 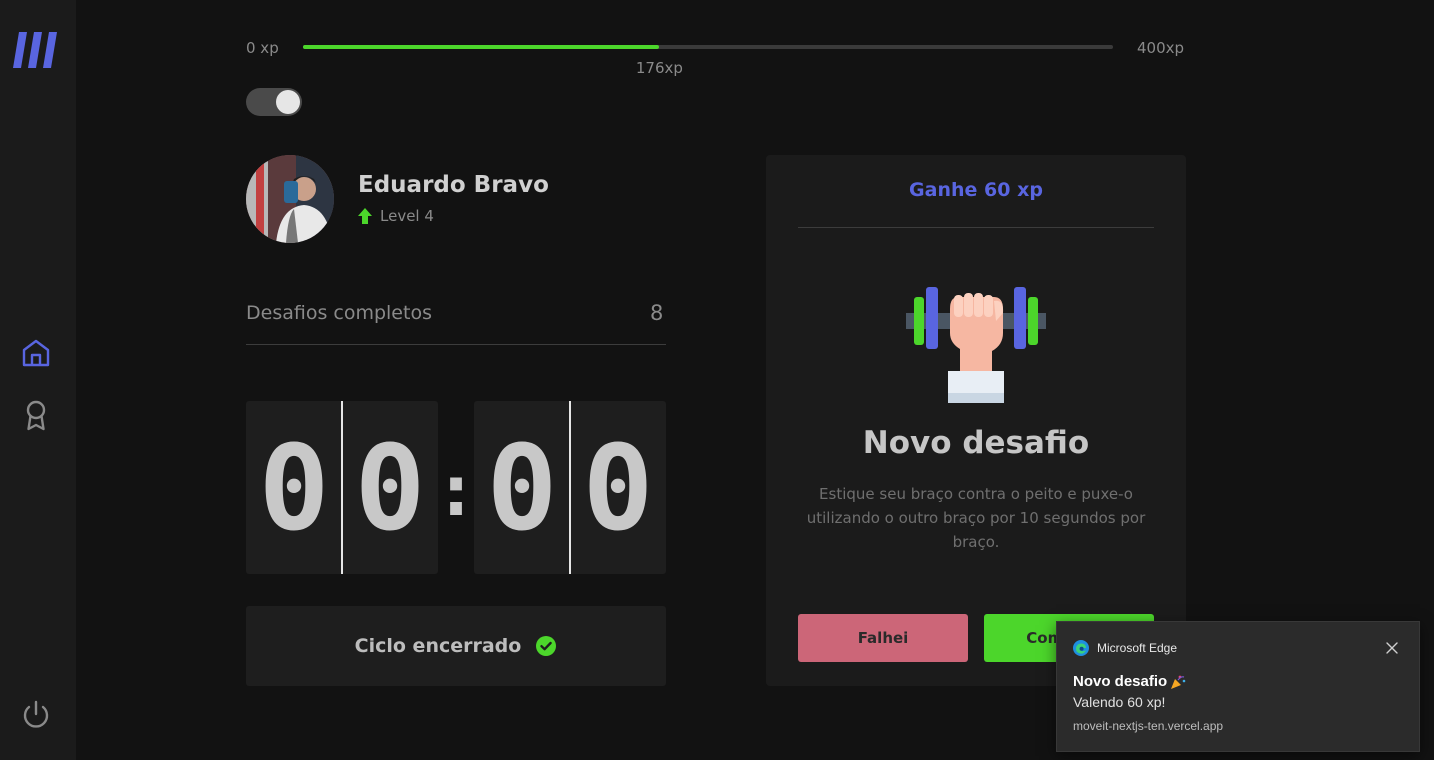 I want to click on minute-digit-right: 0, so click(x=390, y=487).